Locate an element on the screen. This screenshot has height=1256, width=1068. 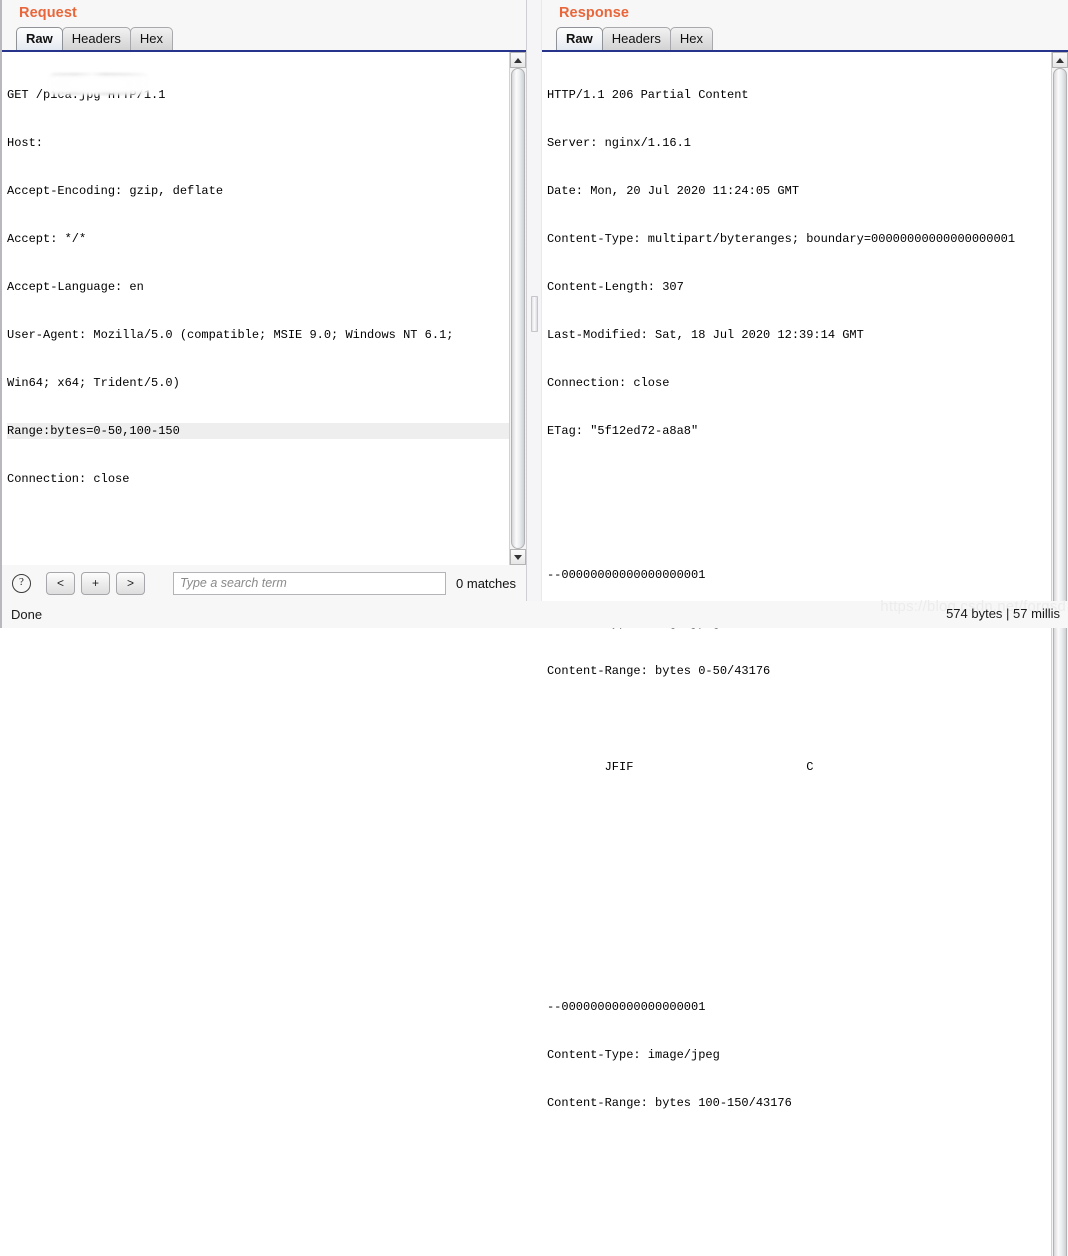
caret-down-icon is located at coordinates (518, 557).